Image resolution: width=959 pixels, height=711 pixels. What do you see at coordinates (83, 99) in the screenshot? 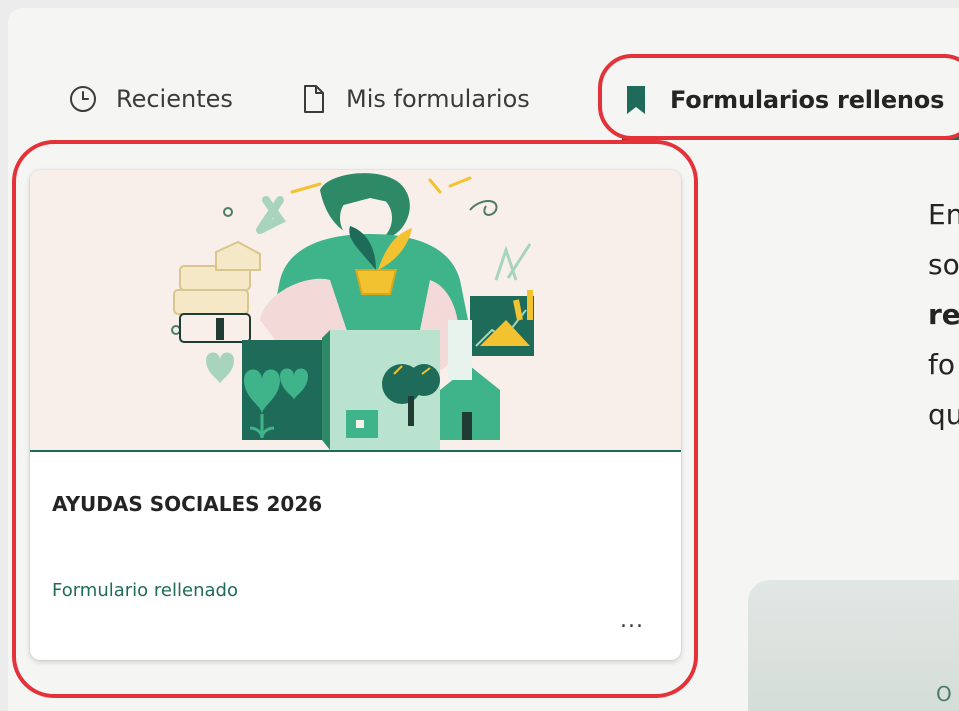
I see `clock-icon` at bounding box center [83, 99].